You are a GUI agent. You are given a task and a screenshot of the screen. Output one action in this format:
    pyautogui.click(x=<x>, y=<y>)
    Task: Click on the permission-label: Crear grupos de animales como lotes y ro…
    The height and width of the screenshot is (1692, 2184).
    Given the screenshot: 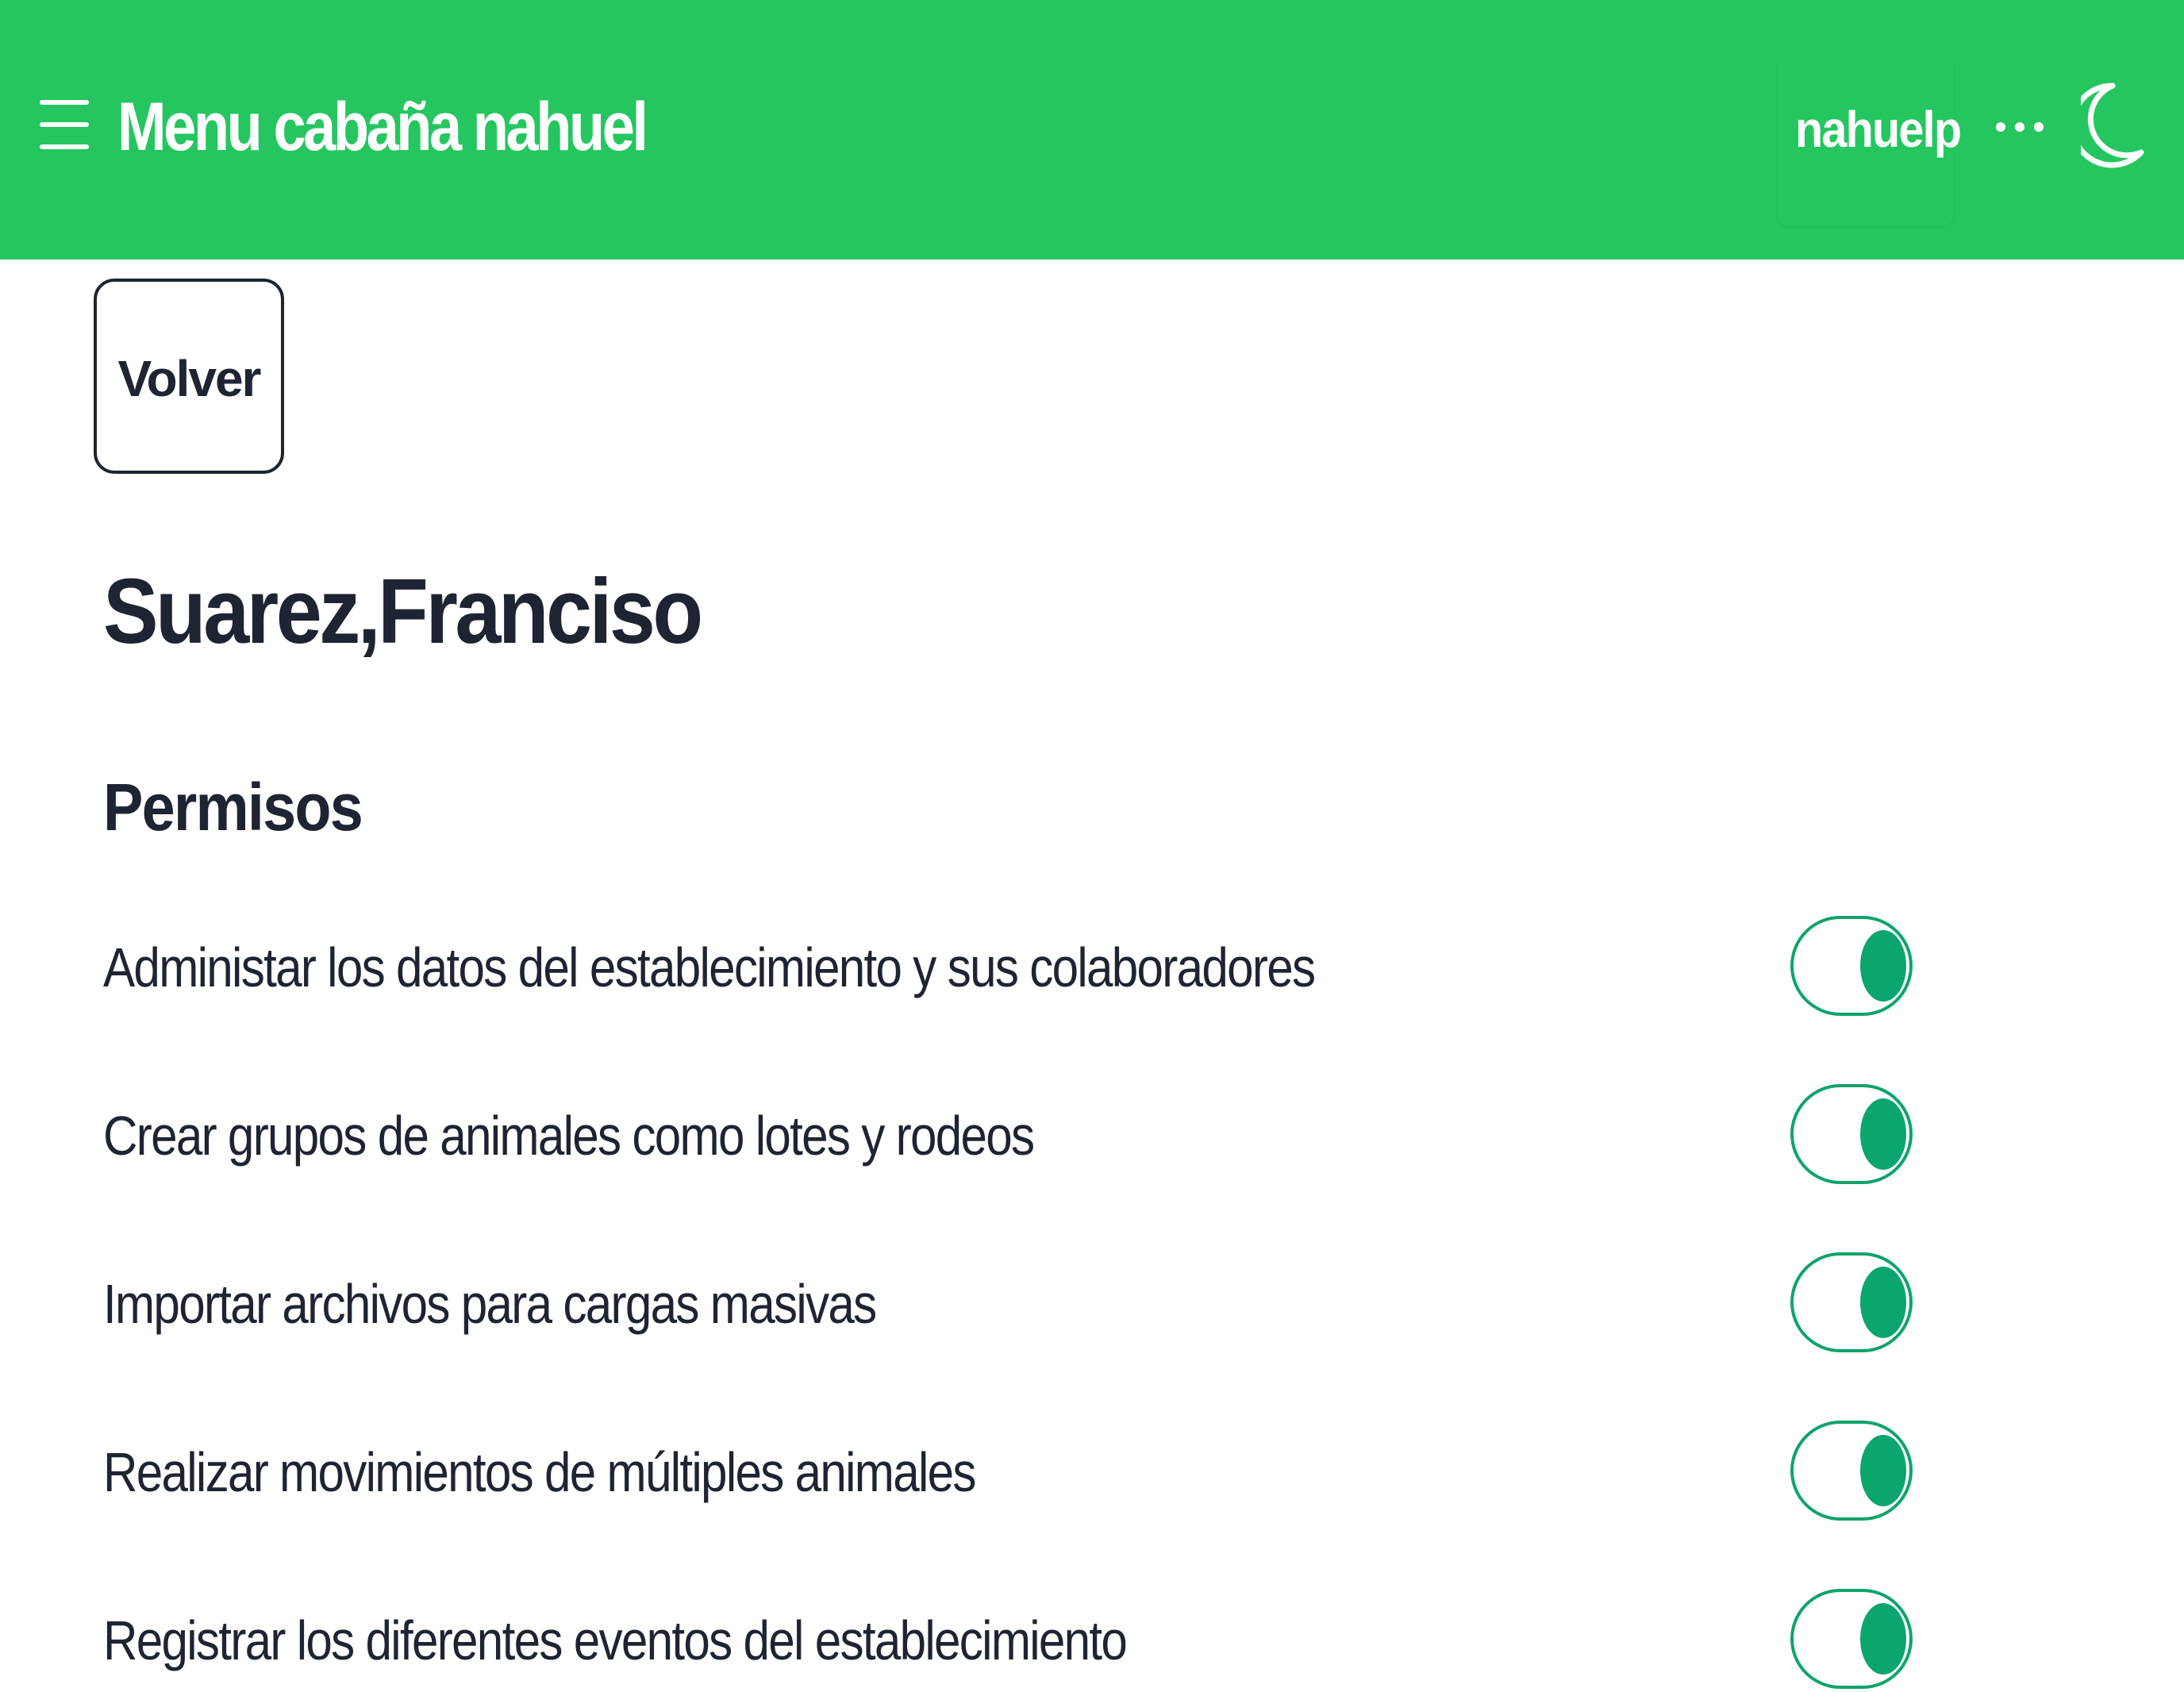 What is the action you would take?
    pyautogui.click(x=569, y=1136)
    